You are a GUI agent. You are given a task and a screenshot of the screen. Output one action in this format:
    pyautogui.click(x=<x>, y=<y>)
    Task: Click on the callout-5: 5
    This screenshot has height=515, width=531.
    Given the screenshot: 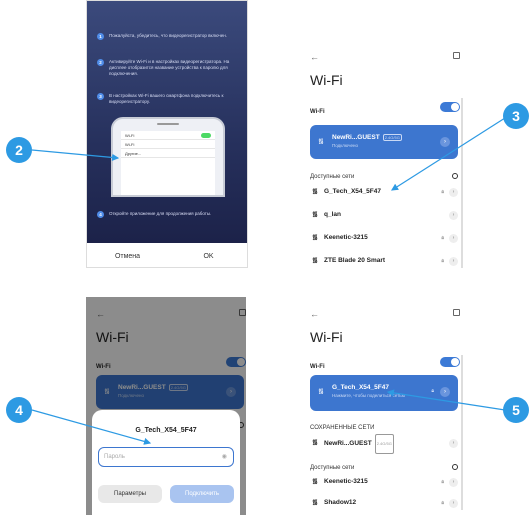 What is the action you would take?
    pyautogui.click(x=516, y=410)
    